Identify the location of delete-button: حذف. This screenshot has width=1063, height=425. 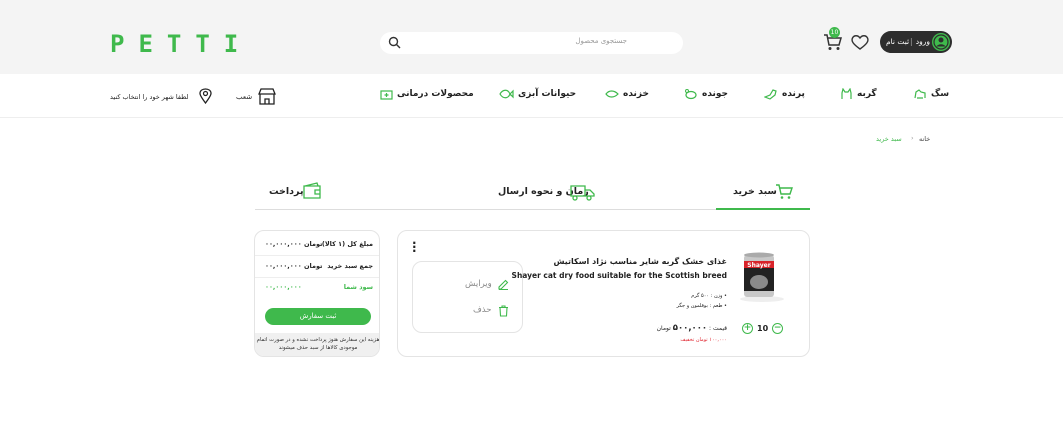
(482, 310).